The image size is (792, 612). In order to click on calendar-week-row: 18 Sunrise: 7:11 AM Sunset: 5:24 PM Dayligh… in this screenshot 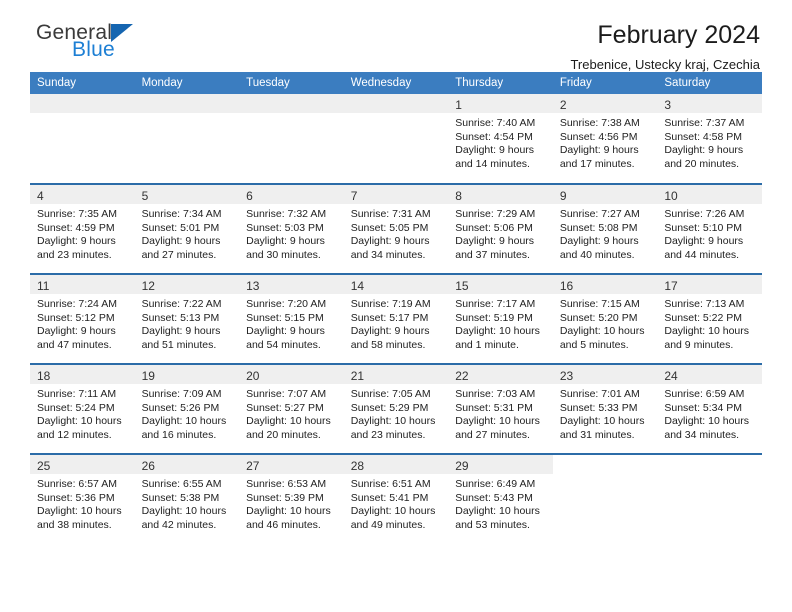, I will do `click(396, 408)`.